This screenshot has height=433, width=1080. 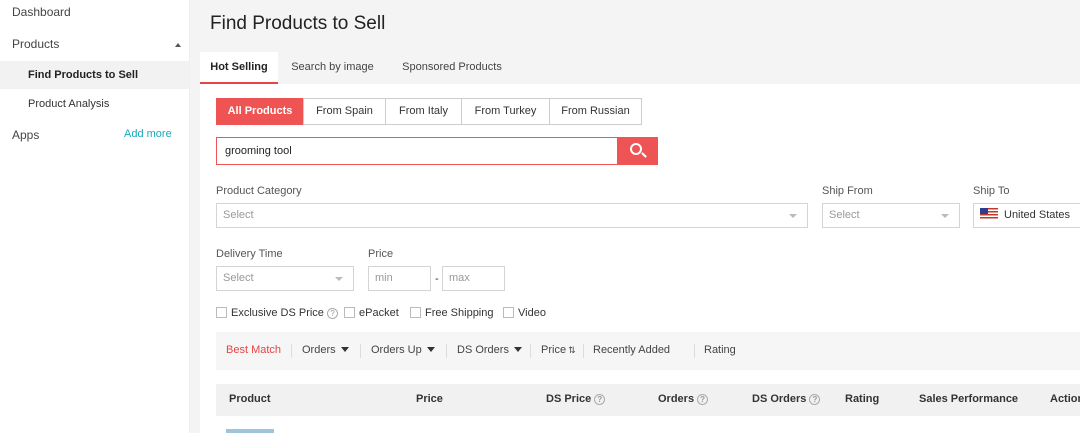 I want to click on chevron-up-icon, so click(x=178, y=45).